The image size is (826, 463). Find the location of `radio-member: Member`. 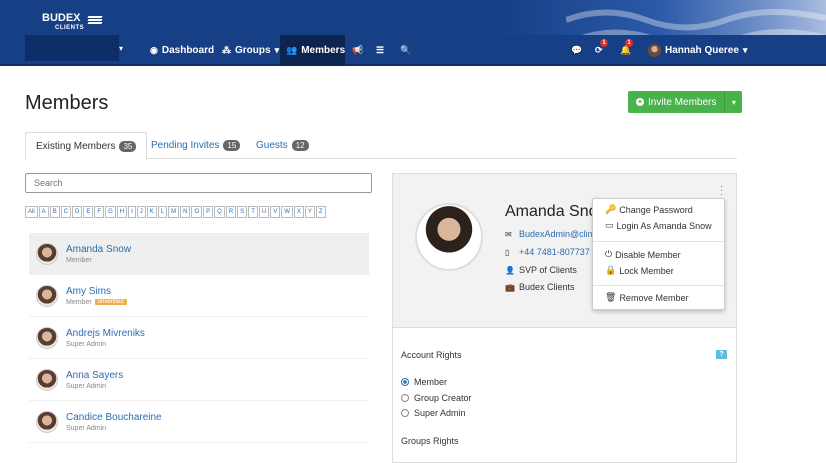

radio-member: Member is located at coordinates (424, 382).